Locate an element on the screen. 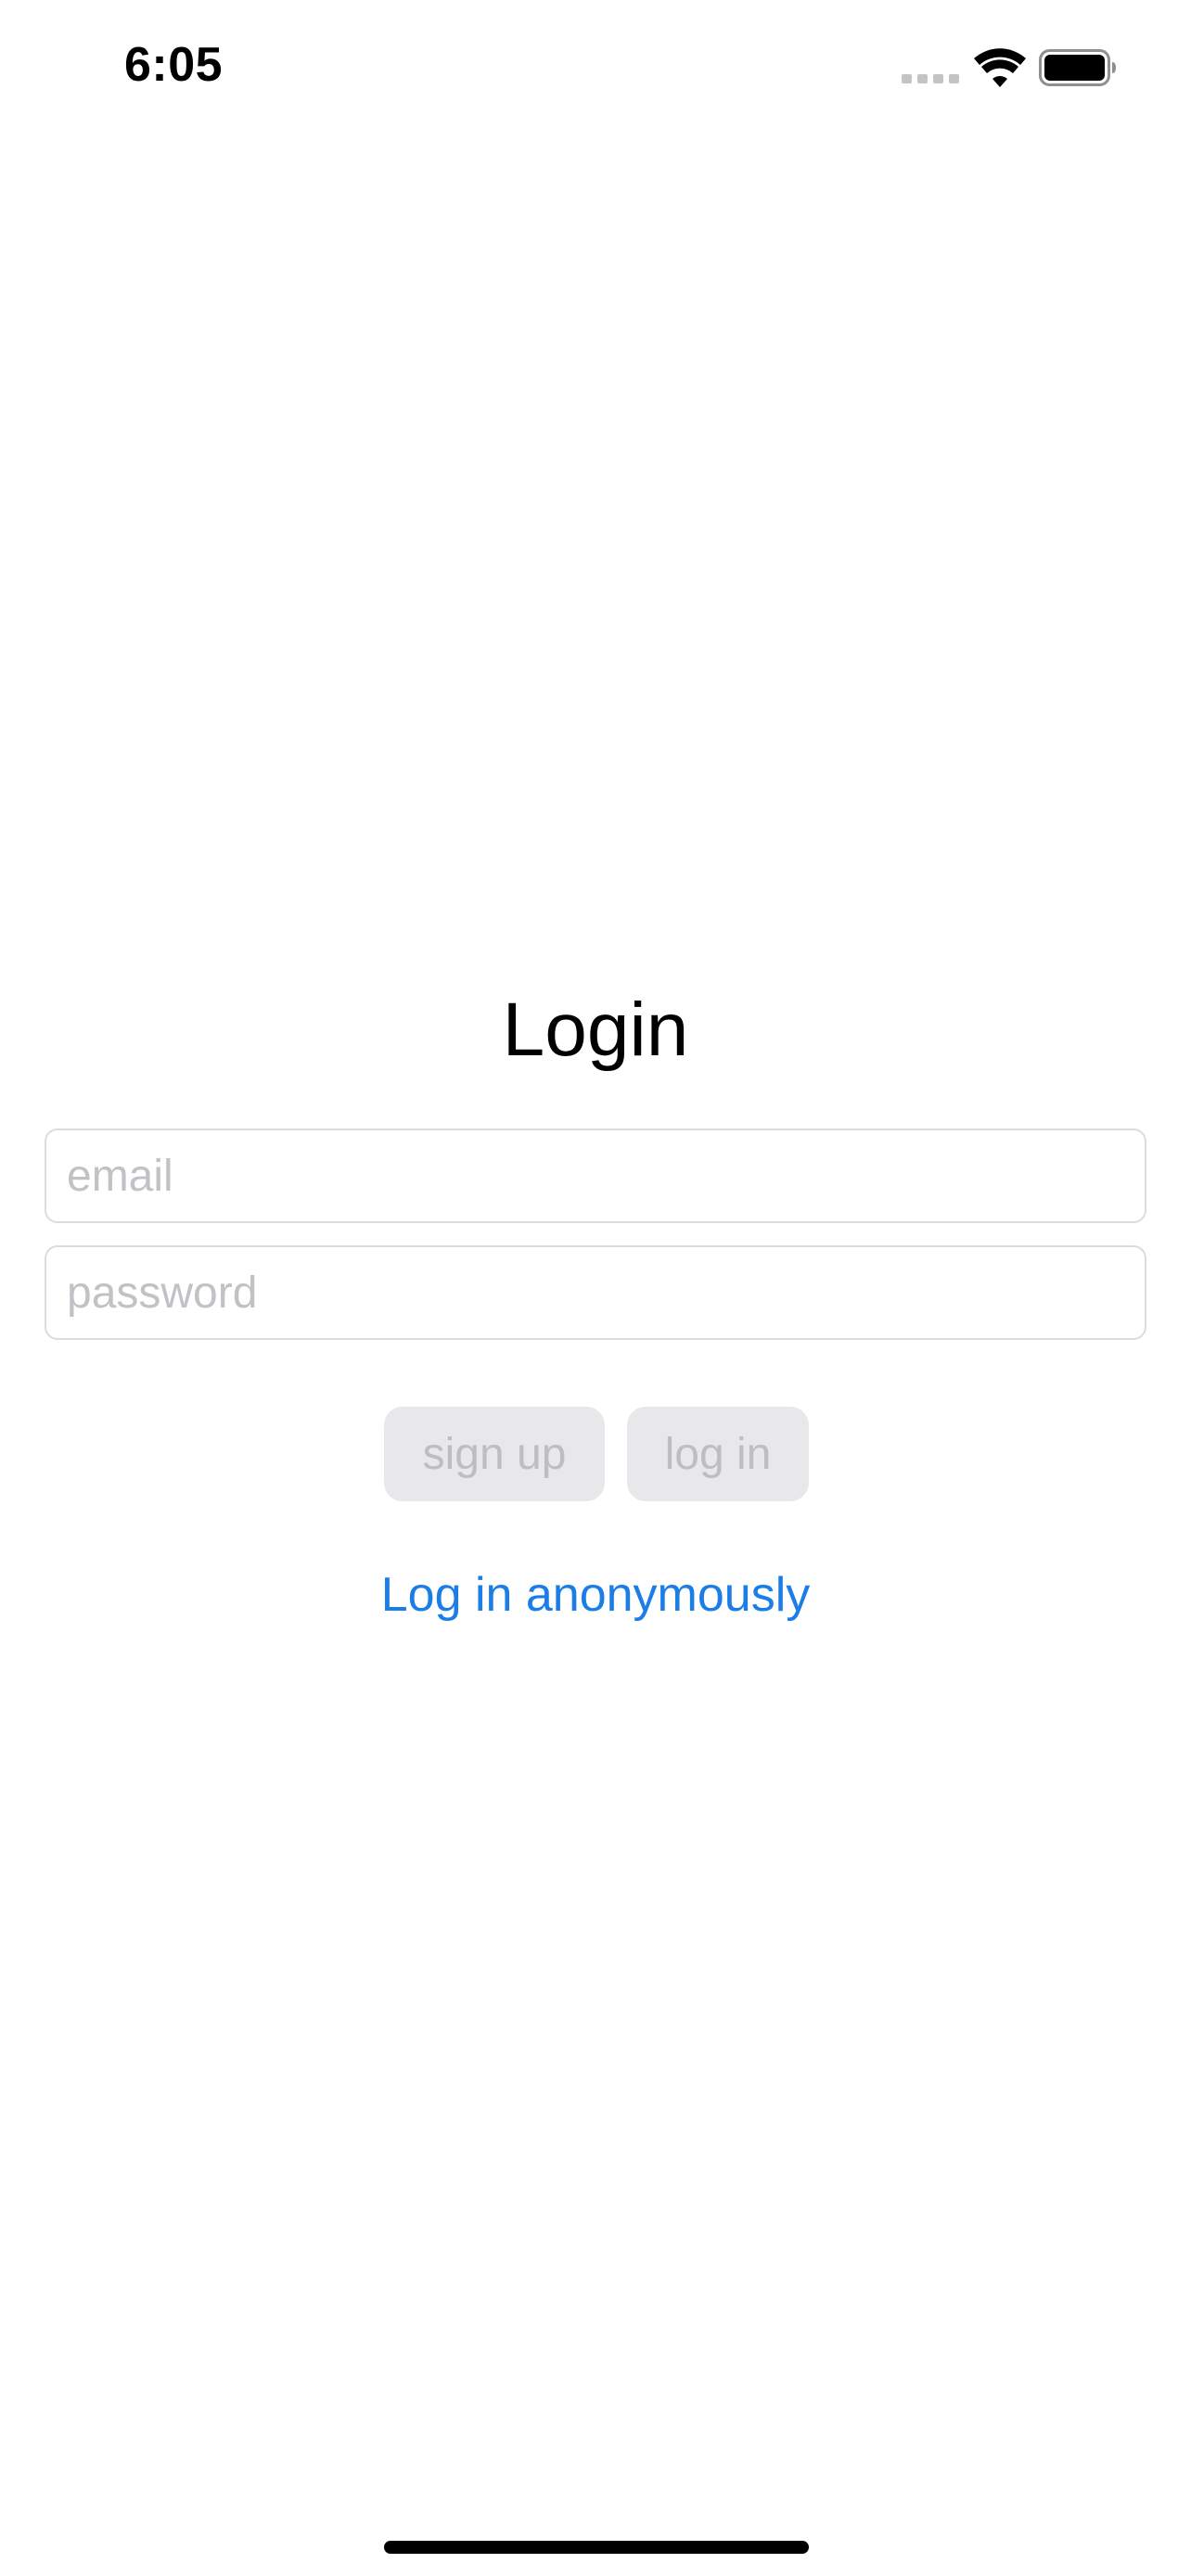 The height and width of the screenshot is (2576, 1191). battery-icon is located at coordinates (1077, 67).